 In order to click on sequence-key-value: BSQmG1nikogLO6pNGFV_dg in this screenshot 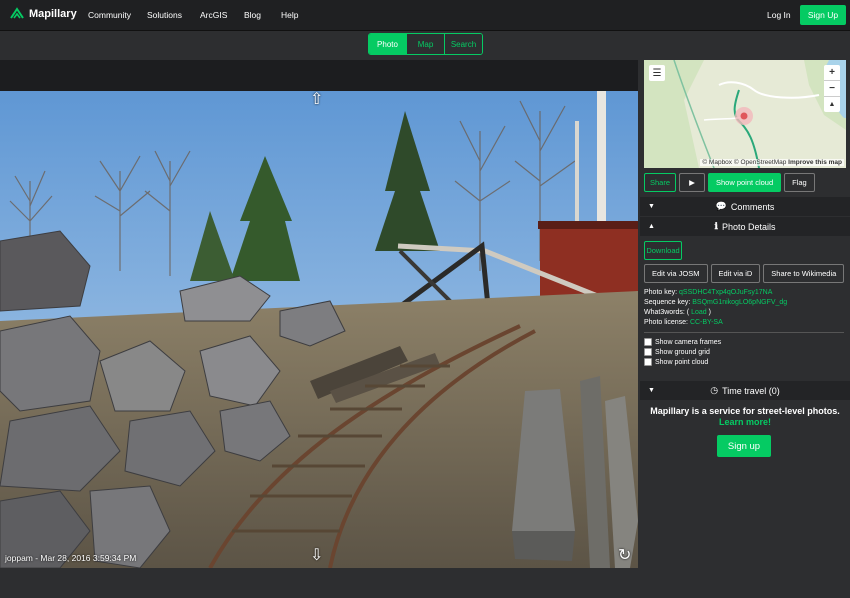, I will do `click(739, 302)`.